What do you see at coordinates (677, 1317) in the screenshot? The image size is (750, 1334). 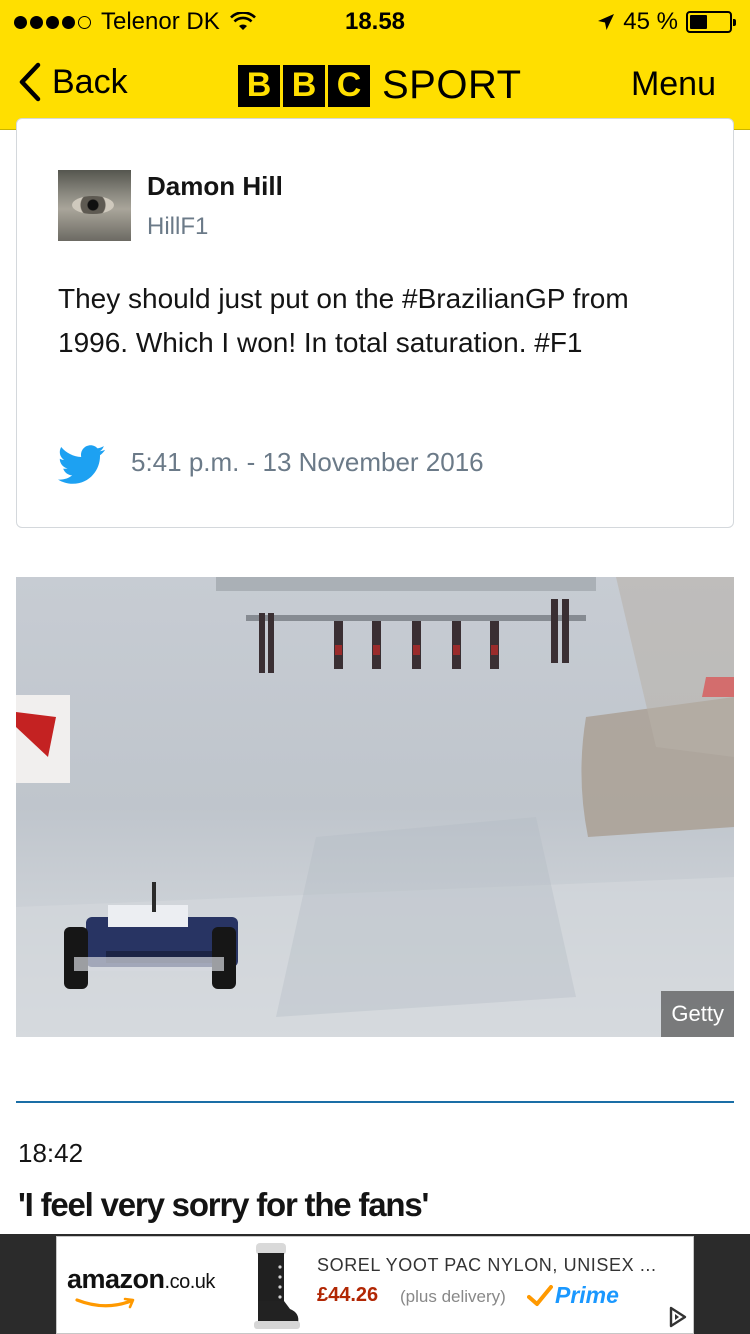 I see `adchoices-icon` at bounding box center [677, 1317].